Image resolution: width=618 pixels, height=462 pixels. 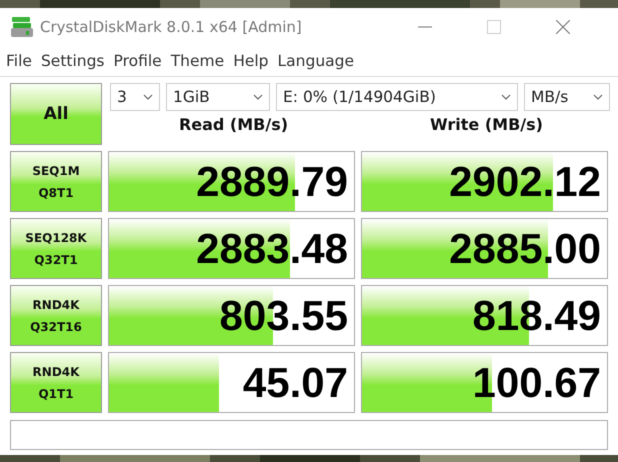 I want to click on column-header: Read (MB/s), so click(x=234, y=124).